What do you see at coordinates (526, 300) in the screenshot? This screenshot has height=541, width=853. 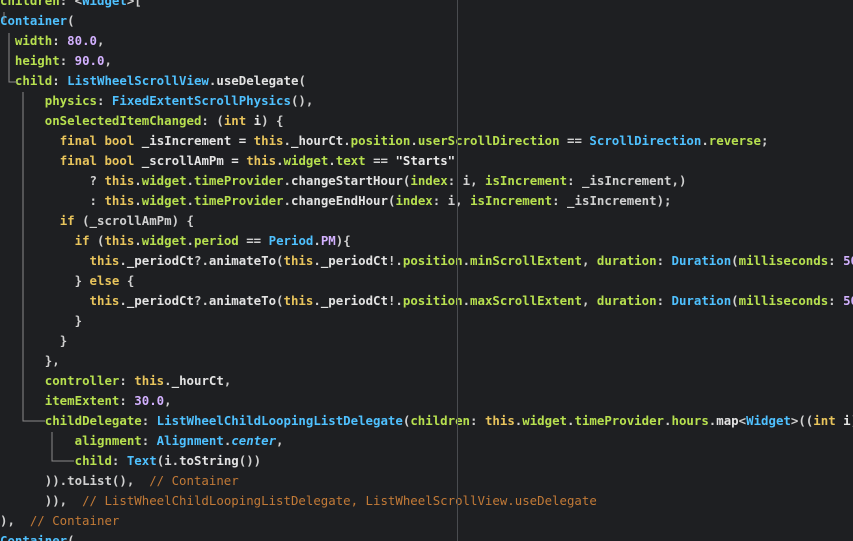 I see `code-token: maxScrollExtent` at bounding box center [526, 300].